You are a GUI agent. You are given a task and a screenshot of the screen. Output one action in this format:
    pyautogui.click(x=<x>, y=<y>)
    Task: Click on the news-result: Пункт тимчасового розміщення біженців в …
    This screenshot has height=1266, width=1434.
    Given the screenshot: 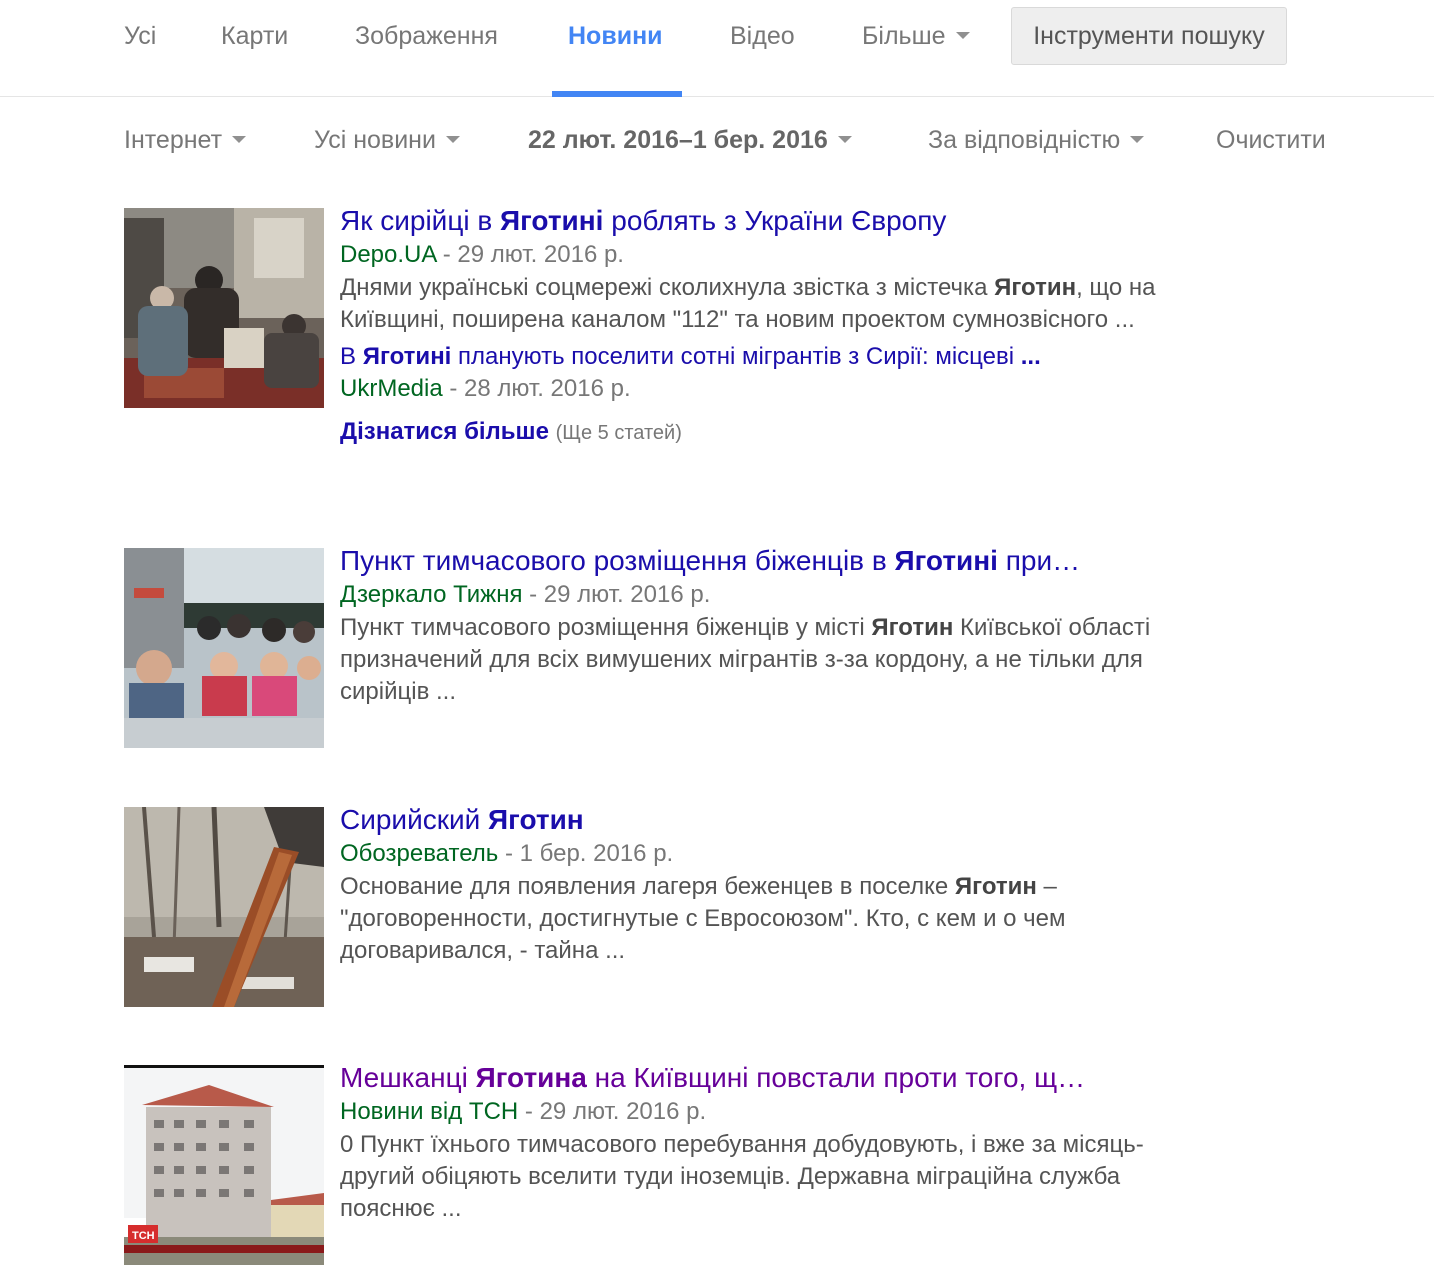 What is the action you would take?
    pyautogui.click(x=644, y=651)
    